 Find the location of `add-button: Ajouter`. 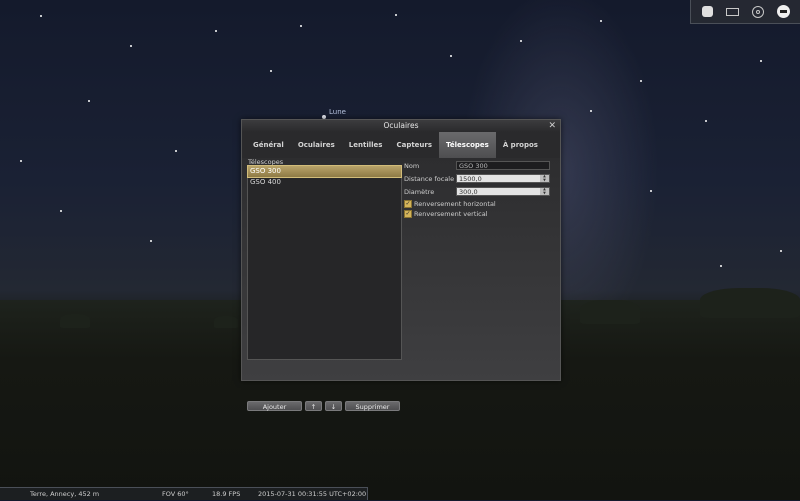

add-button: Ajouter is located at coordinates (274, 406).